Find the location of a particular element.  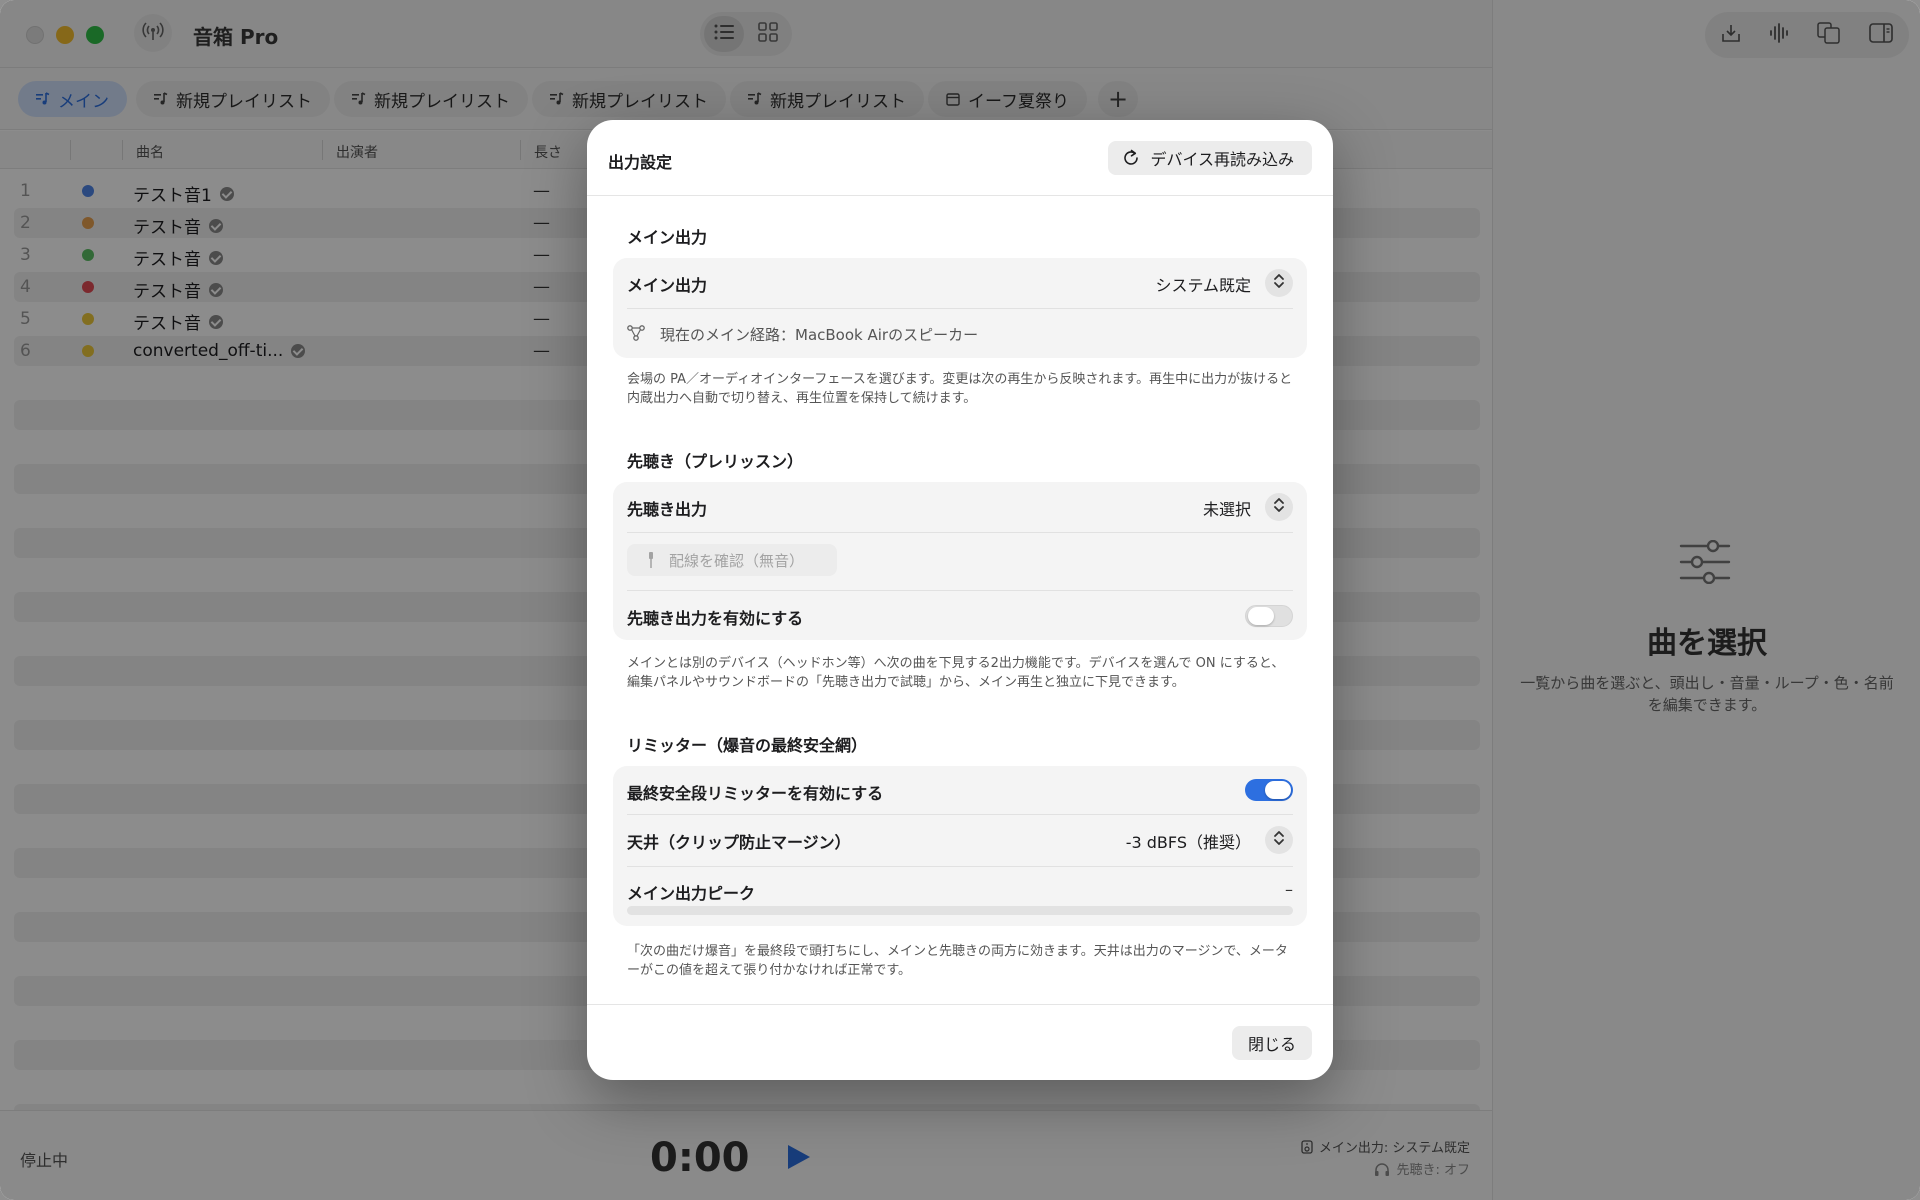

peak-meter-row: メイン出力ピーク – is located at coordinates (960, 896).